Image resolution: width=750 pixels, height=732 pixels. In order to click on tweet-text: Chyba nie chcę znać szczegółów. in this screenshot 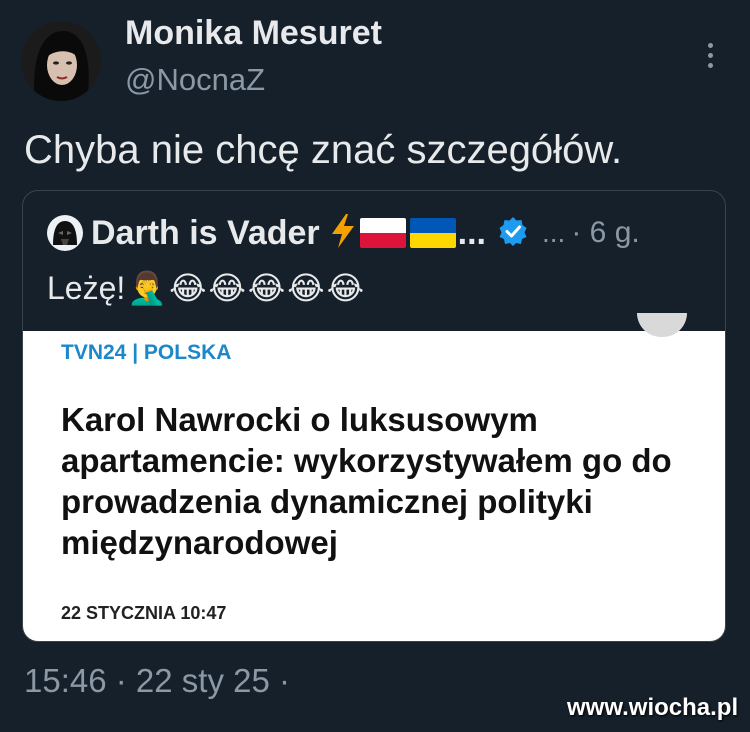, I will do `click(323, 150)`.